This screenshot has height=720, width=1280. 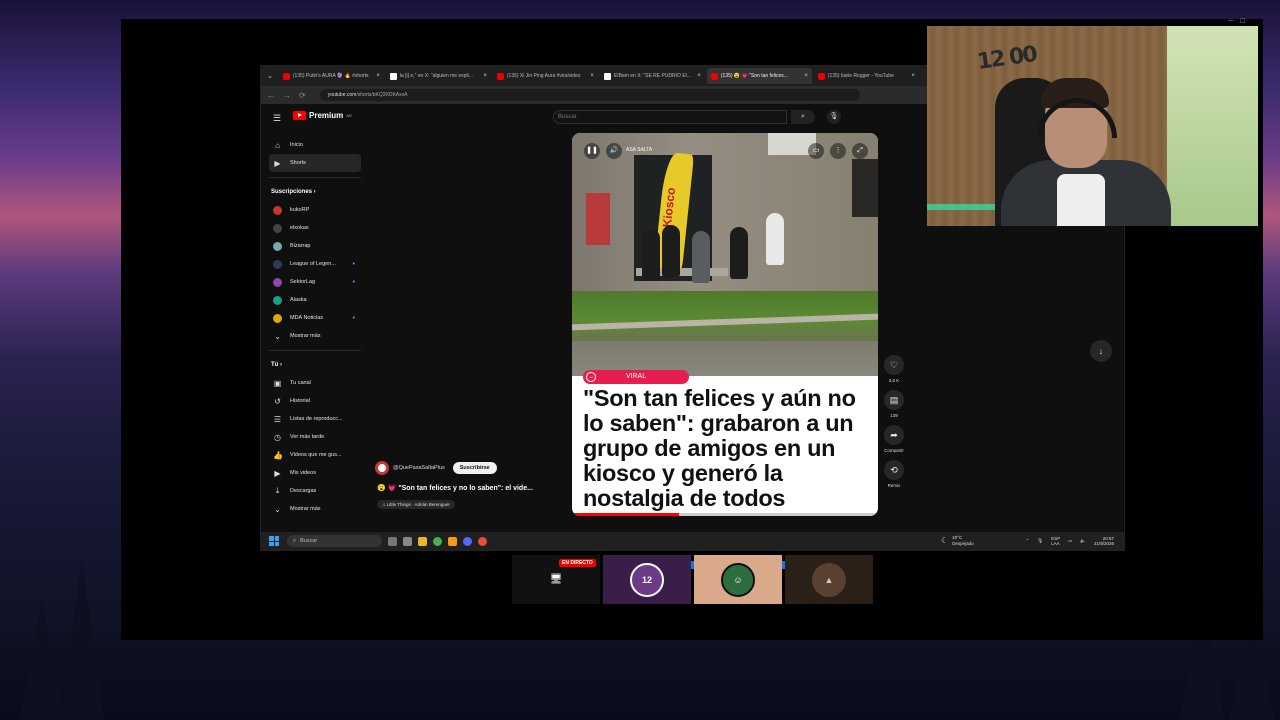 I want to click on logo-badge: AR, so click(x=349, y=115).